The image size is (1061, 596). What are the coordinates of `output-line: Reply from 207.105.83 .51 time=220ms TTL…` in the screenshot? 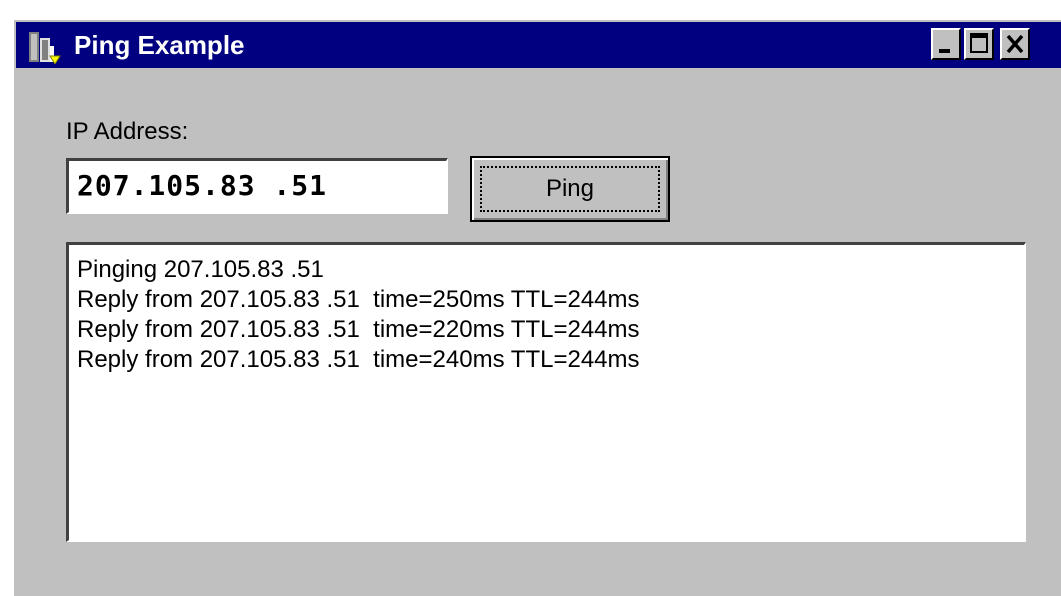 It's located at (358, 329).